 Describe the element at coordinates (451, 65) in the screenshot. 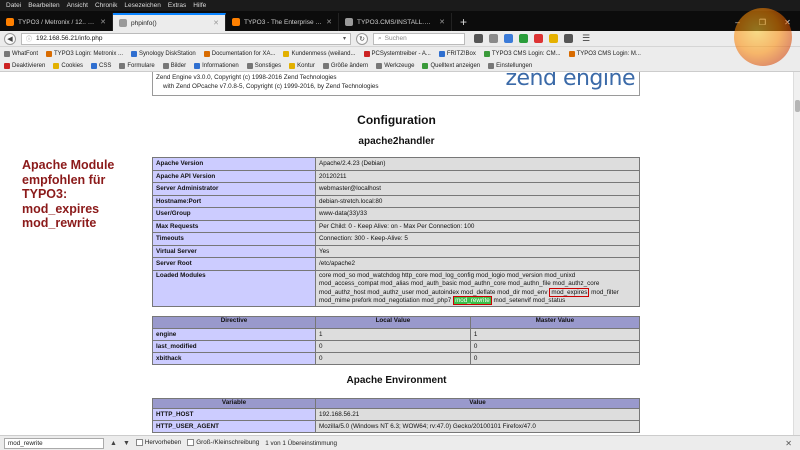

I see `dev-toolbar-item: Quelltext anzeigen` at that location.